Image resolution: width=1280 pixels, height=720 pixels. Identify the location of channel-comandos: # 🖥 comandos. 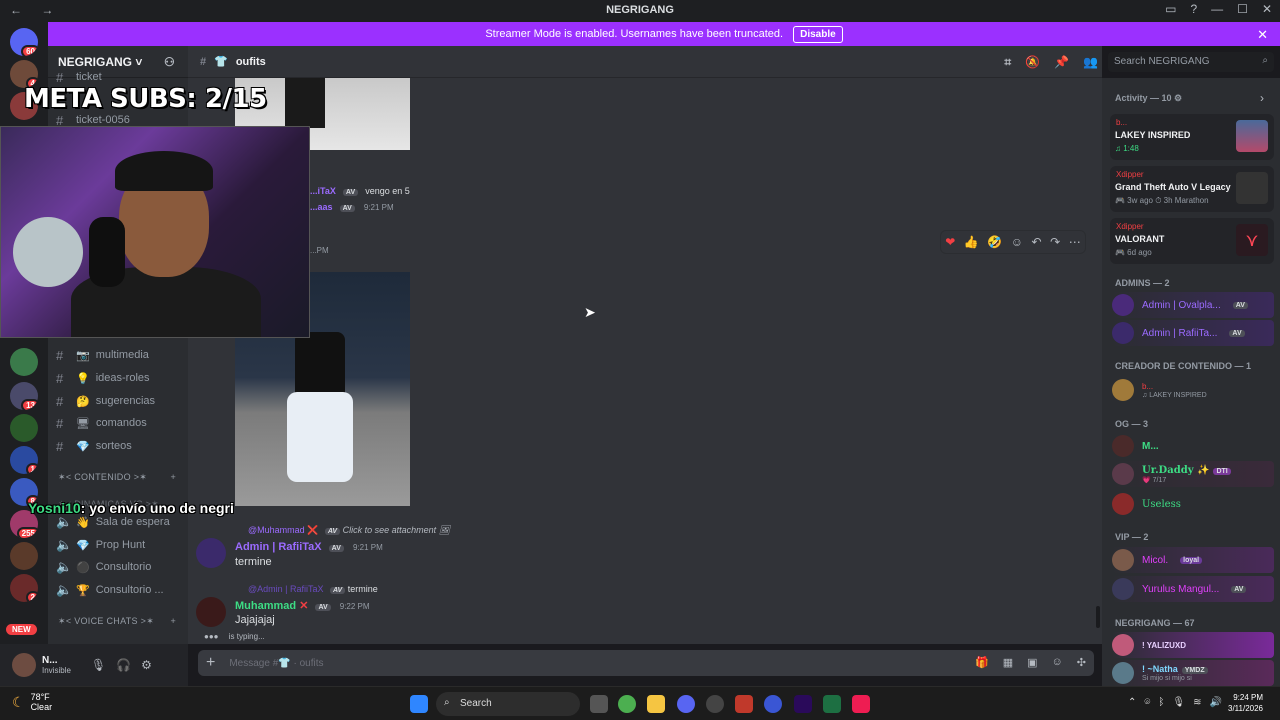
(120, 423).